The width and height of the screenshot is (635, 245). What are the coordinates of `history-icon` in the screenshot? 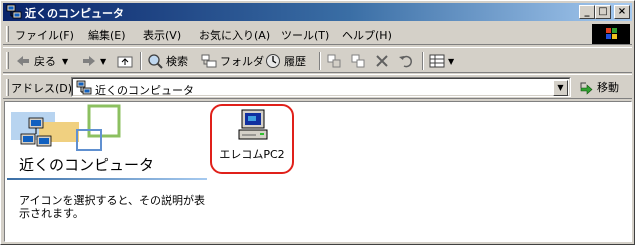 It's located at (273, 61).